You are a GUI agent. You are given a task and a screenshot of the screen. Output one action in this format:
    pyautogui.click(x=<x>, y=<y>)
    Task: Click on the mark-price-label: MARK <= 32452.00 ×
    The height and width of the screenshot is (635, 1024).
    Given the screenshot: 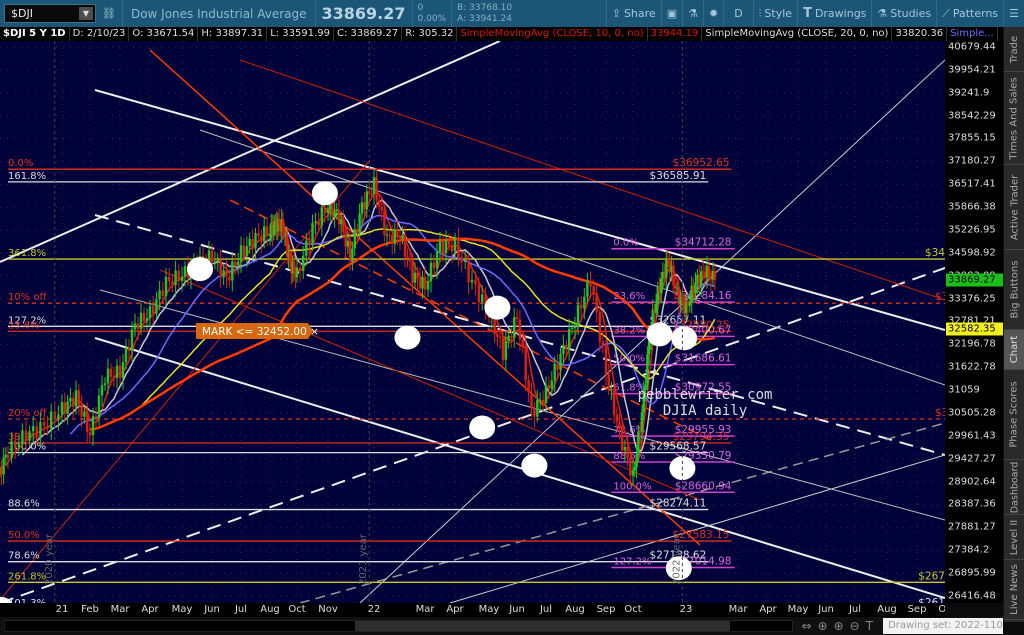 What is the action you would take?
    pyautogui.click(x=257, y=331)
    